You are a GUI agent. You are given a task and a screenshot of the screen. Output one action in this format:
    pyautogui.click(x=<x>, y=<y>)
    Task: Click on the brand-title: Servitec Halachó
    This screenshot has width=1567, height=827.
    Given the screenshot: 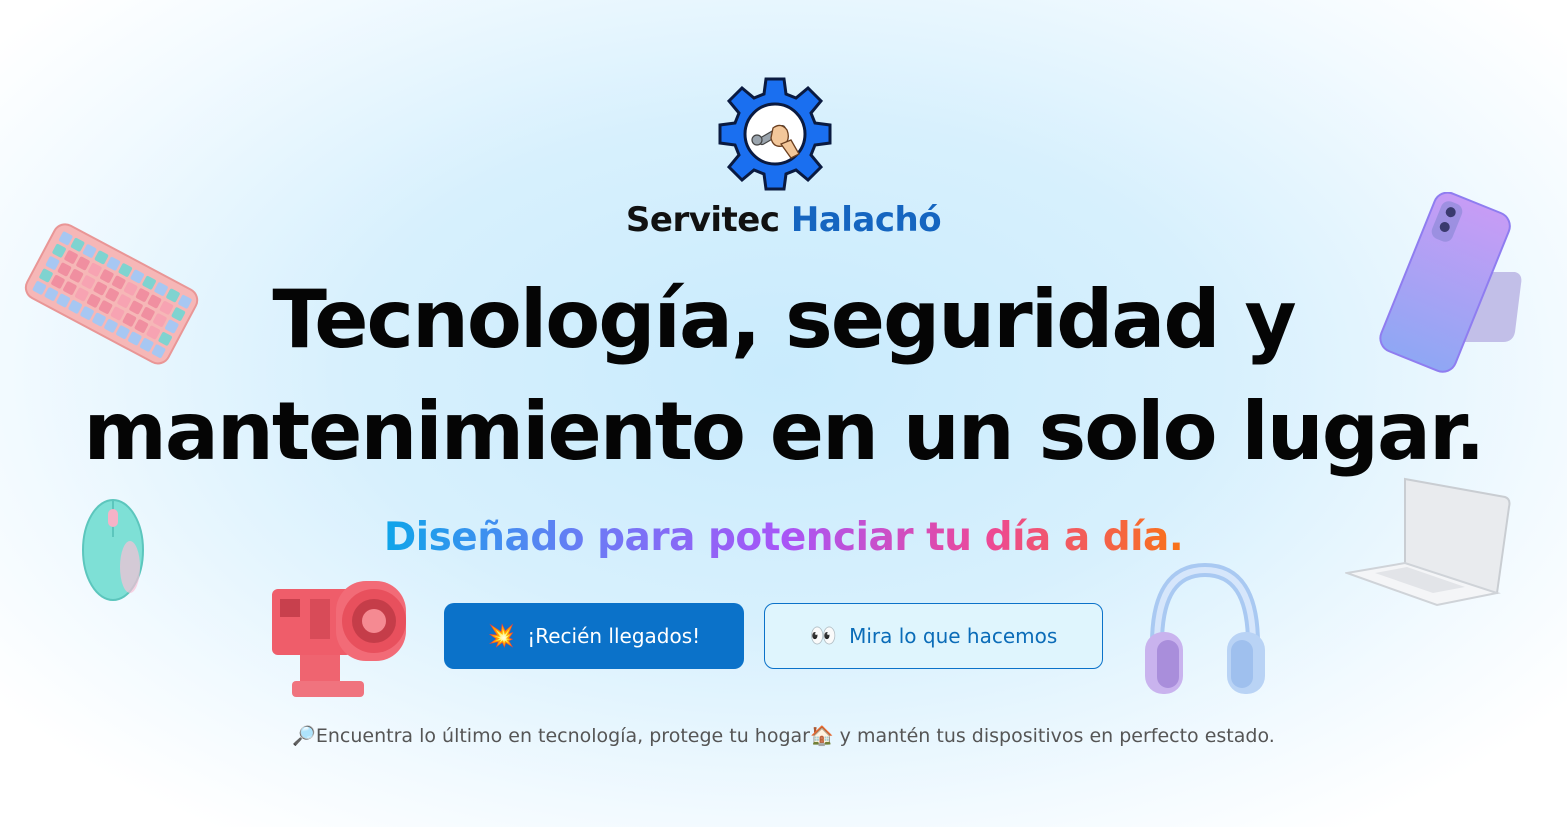 What is the action you would take?
    pyautogui.click(x=783, y=220)
    